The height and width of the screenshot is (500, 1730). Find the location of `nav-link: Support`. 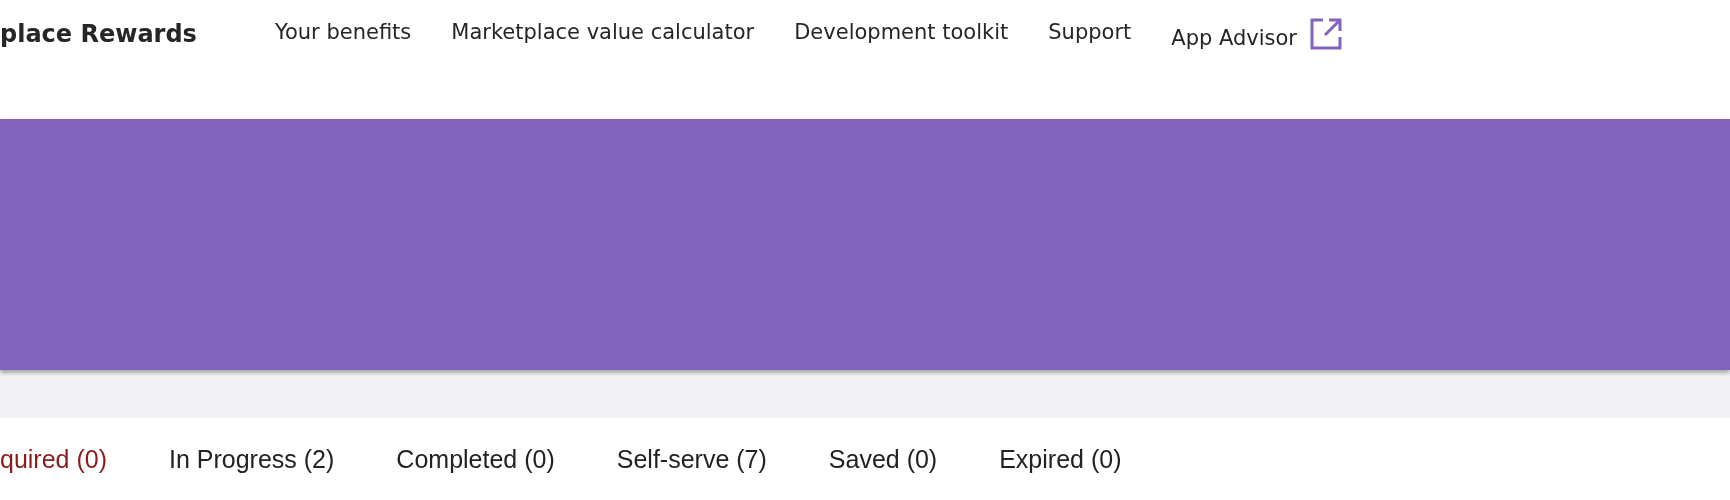

nav-link: Support is located at coordinates (1090, 32).